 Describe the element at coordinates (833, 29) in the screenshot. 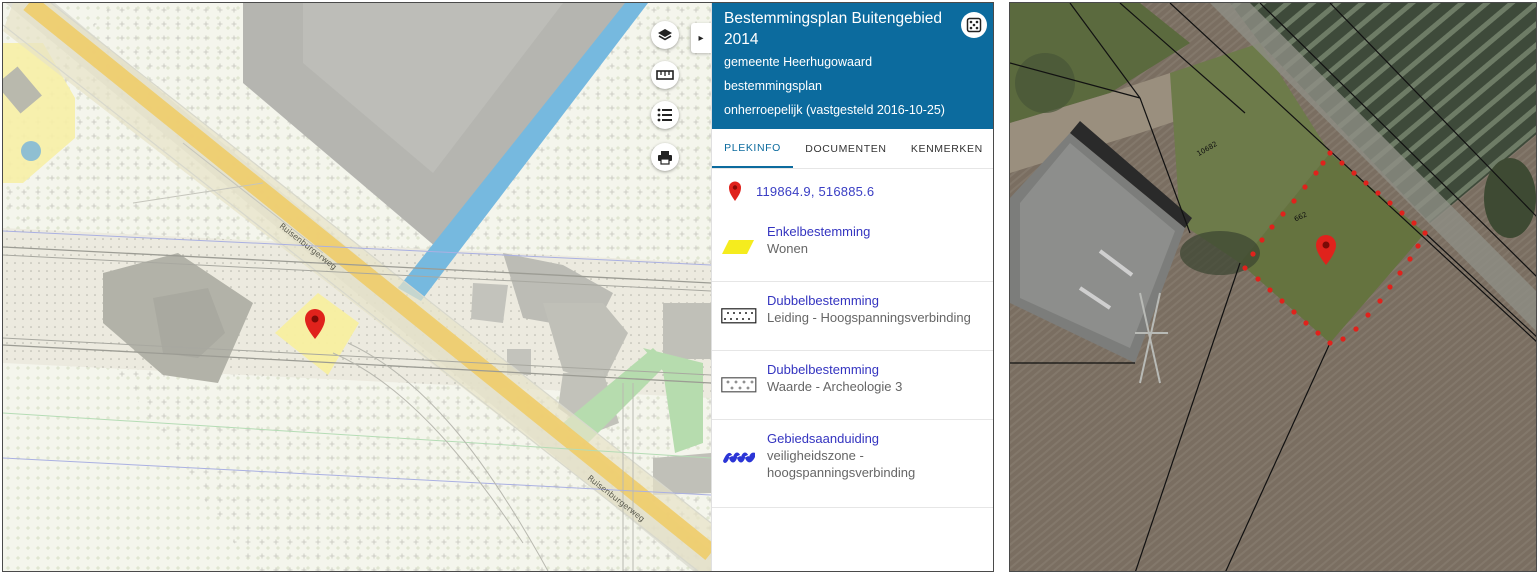

I see `plan-title: Bestemmingsplan Buitengebied 2014` at that location.